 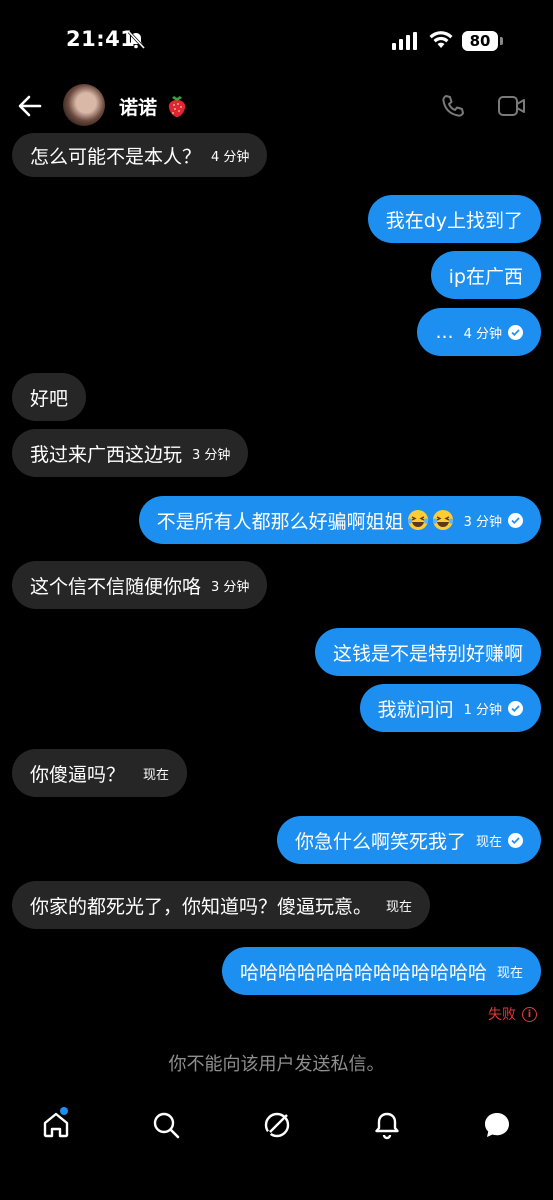 I want to click on message-outgoing: 我就问问 1 分钟, so click(x=450, y=708).